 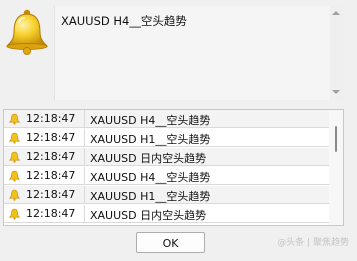 I want to click on scrollbar-thumb, so click(x=336, y=139).